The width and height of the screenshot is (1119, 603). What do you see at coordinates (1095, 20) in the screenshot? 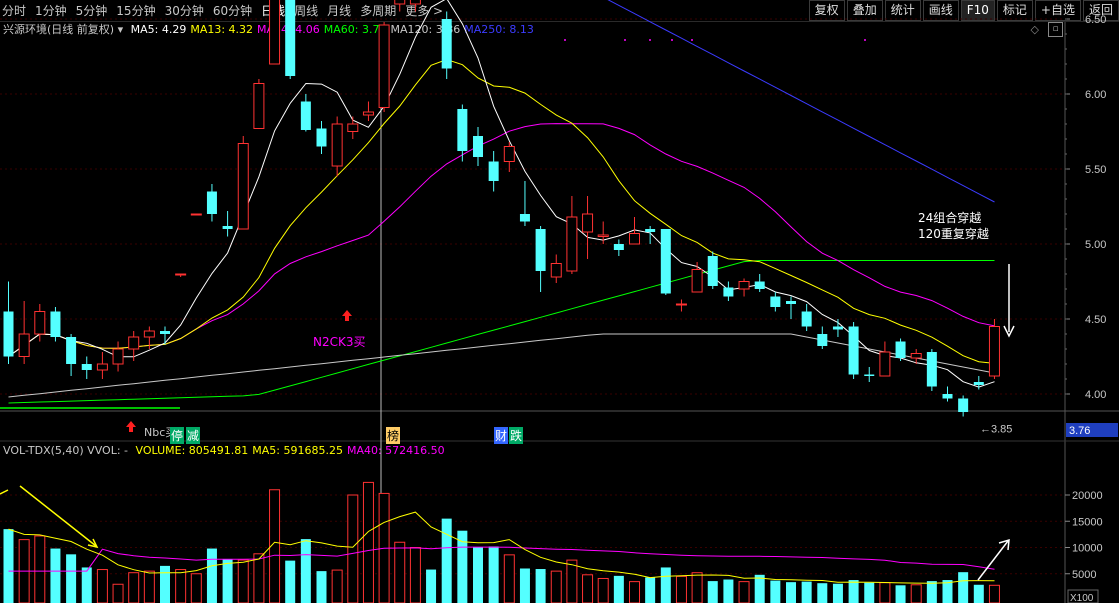
I see `price-tick-label: 6.50` at bounding box center [1095, 20].